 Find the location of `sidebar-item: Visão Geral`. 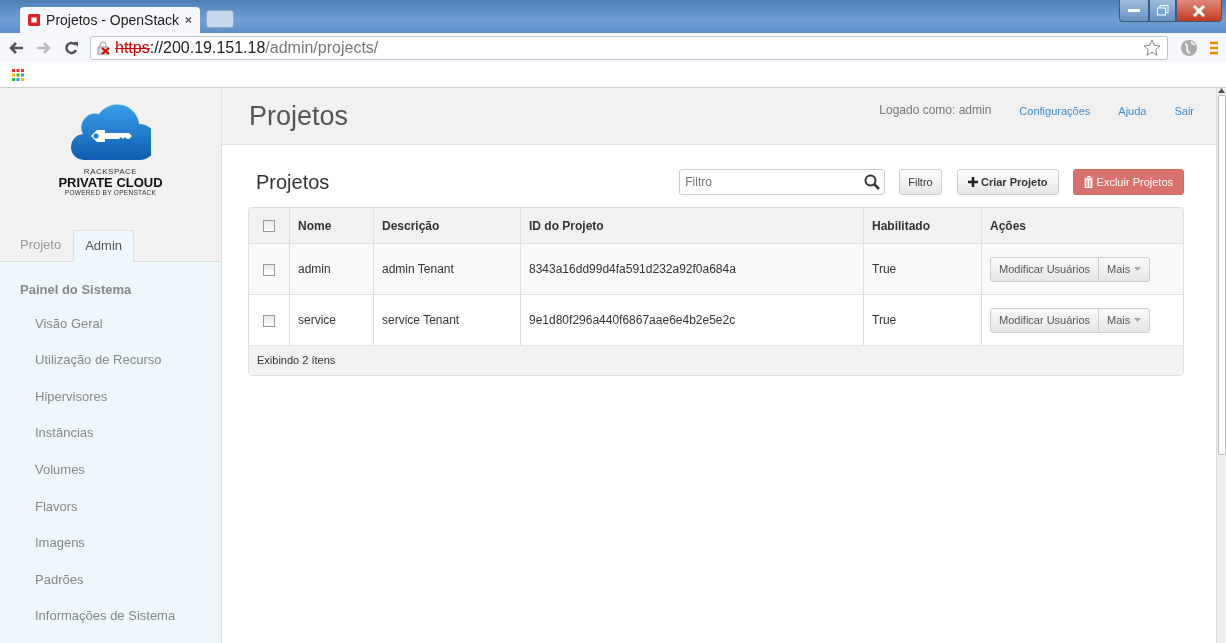

sidebar-item: Visão Geral is located at coordinates (110, 332).